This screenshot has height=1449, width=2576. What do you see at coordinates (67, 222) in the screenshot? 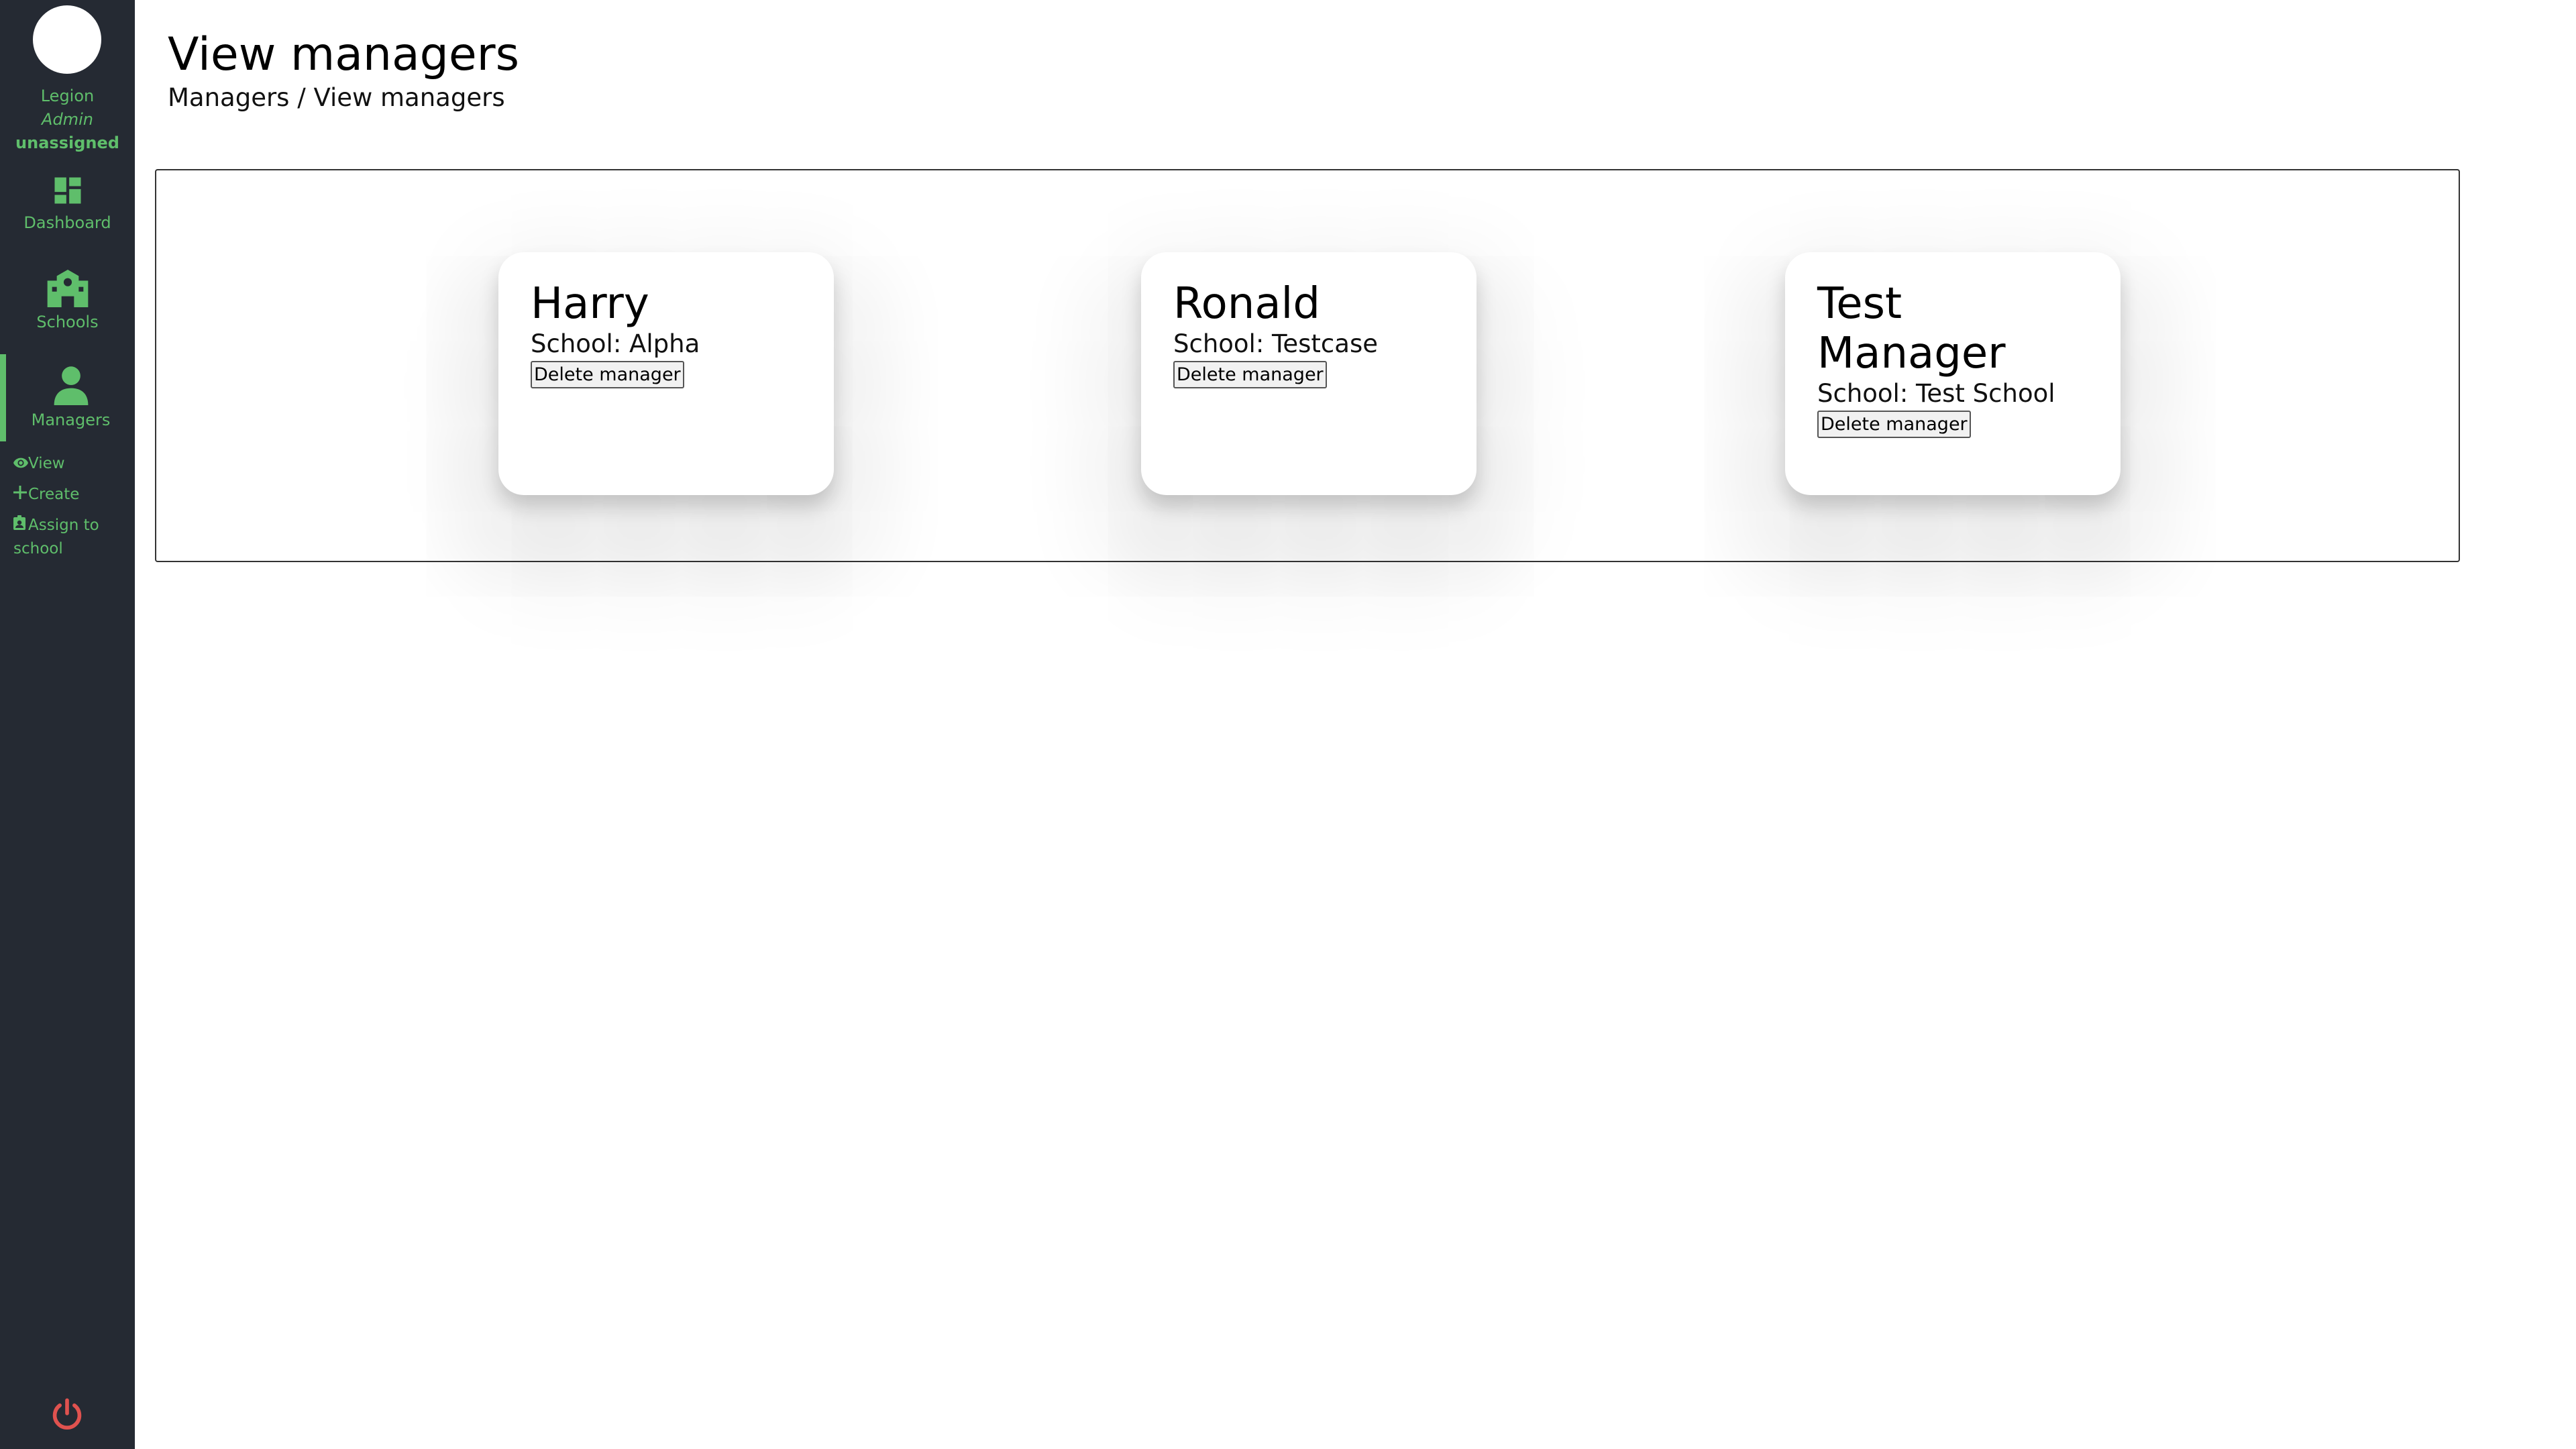
I see `sidebar-item-label: Dashboard` at bounding box center [67, 222].